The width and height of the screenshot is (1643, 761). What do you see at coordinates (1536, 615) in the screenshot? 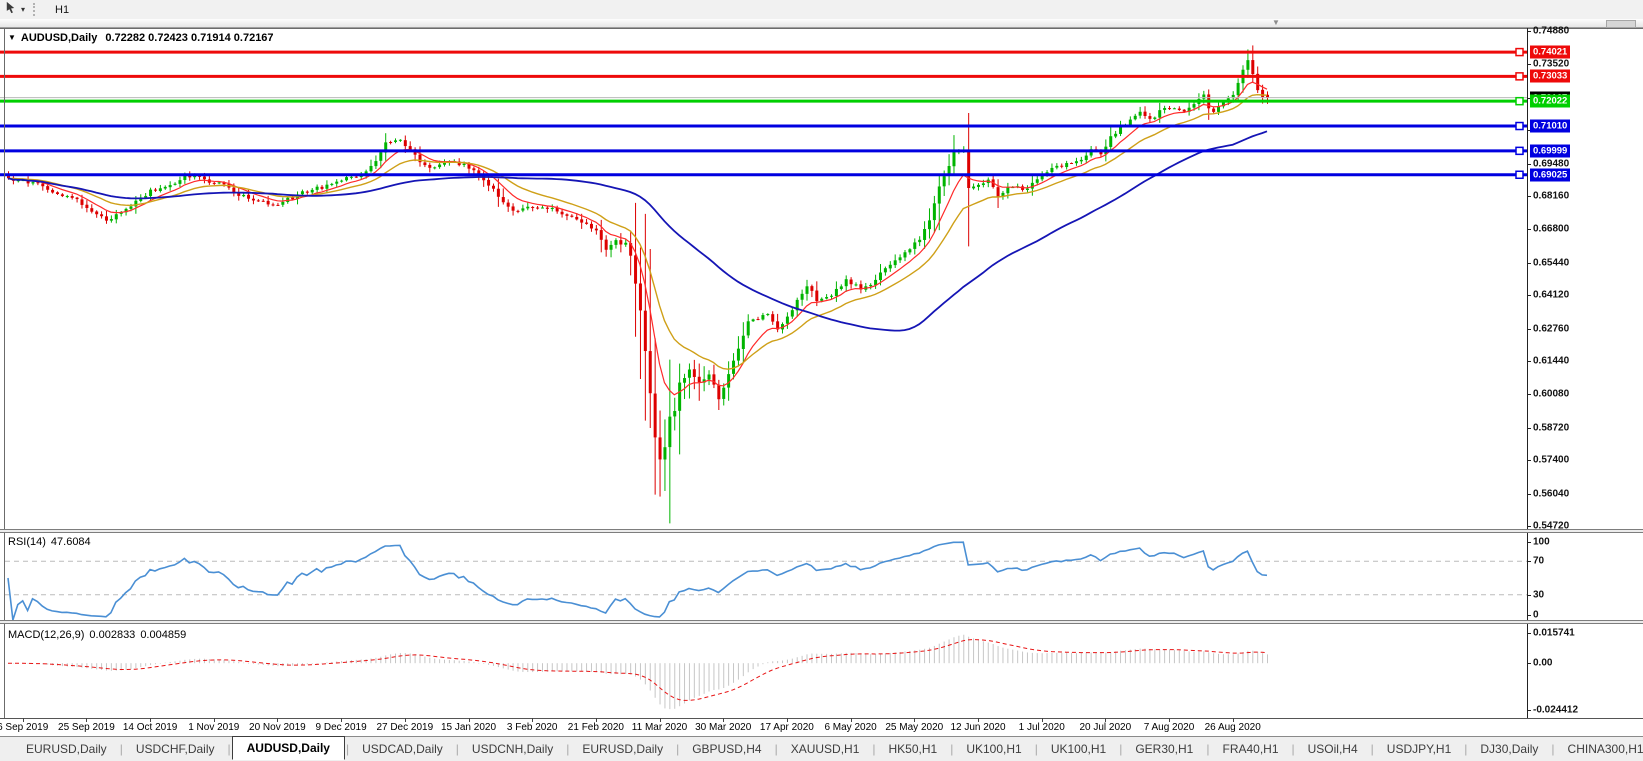
I see `rsi-scale-label: 0` at bounding box center [1536, 615].